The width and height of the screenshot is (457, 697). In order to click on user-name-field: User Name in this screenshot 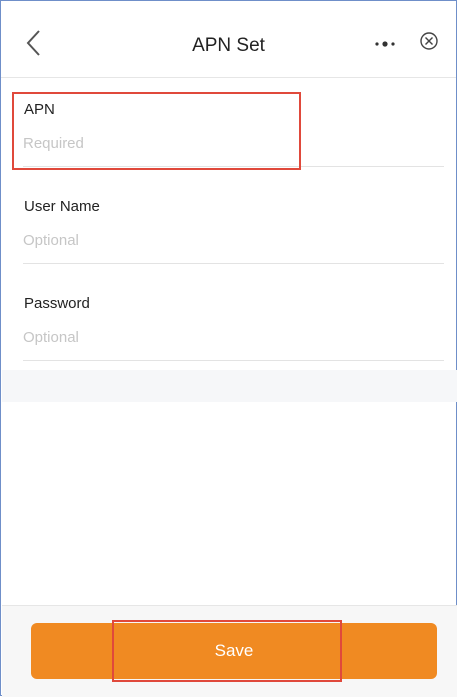, I will do `click(233, 224)`.